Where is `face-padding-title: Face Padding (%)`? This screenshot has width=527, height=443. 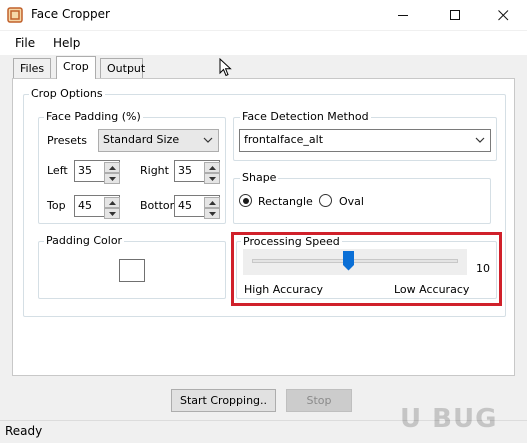 face-padding-title: Face Padding (%) is located at coordinates (93, 116).